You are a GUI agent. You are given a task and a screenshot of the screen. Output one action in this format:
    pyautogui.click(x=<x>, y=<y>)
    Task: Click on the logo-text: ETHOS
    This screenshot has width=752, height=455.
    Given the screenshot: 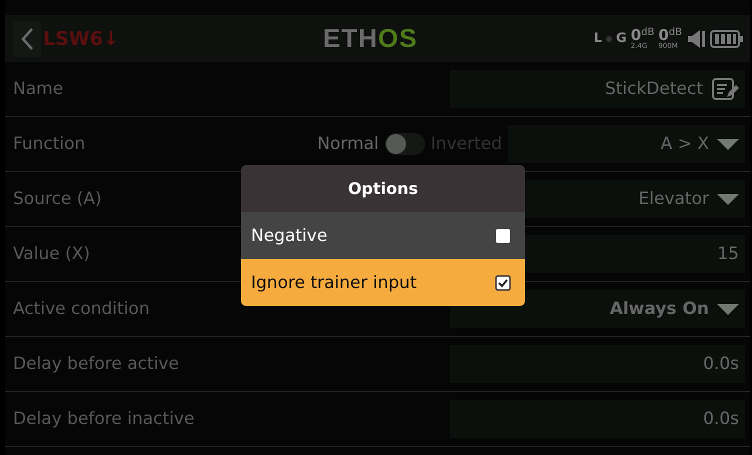 What is the action you would take?
    pyautogui.click(x=370, y=38)
    